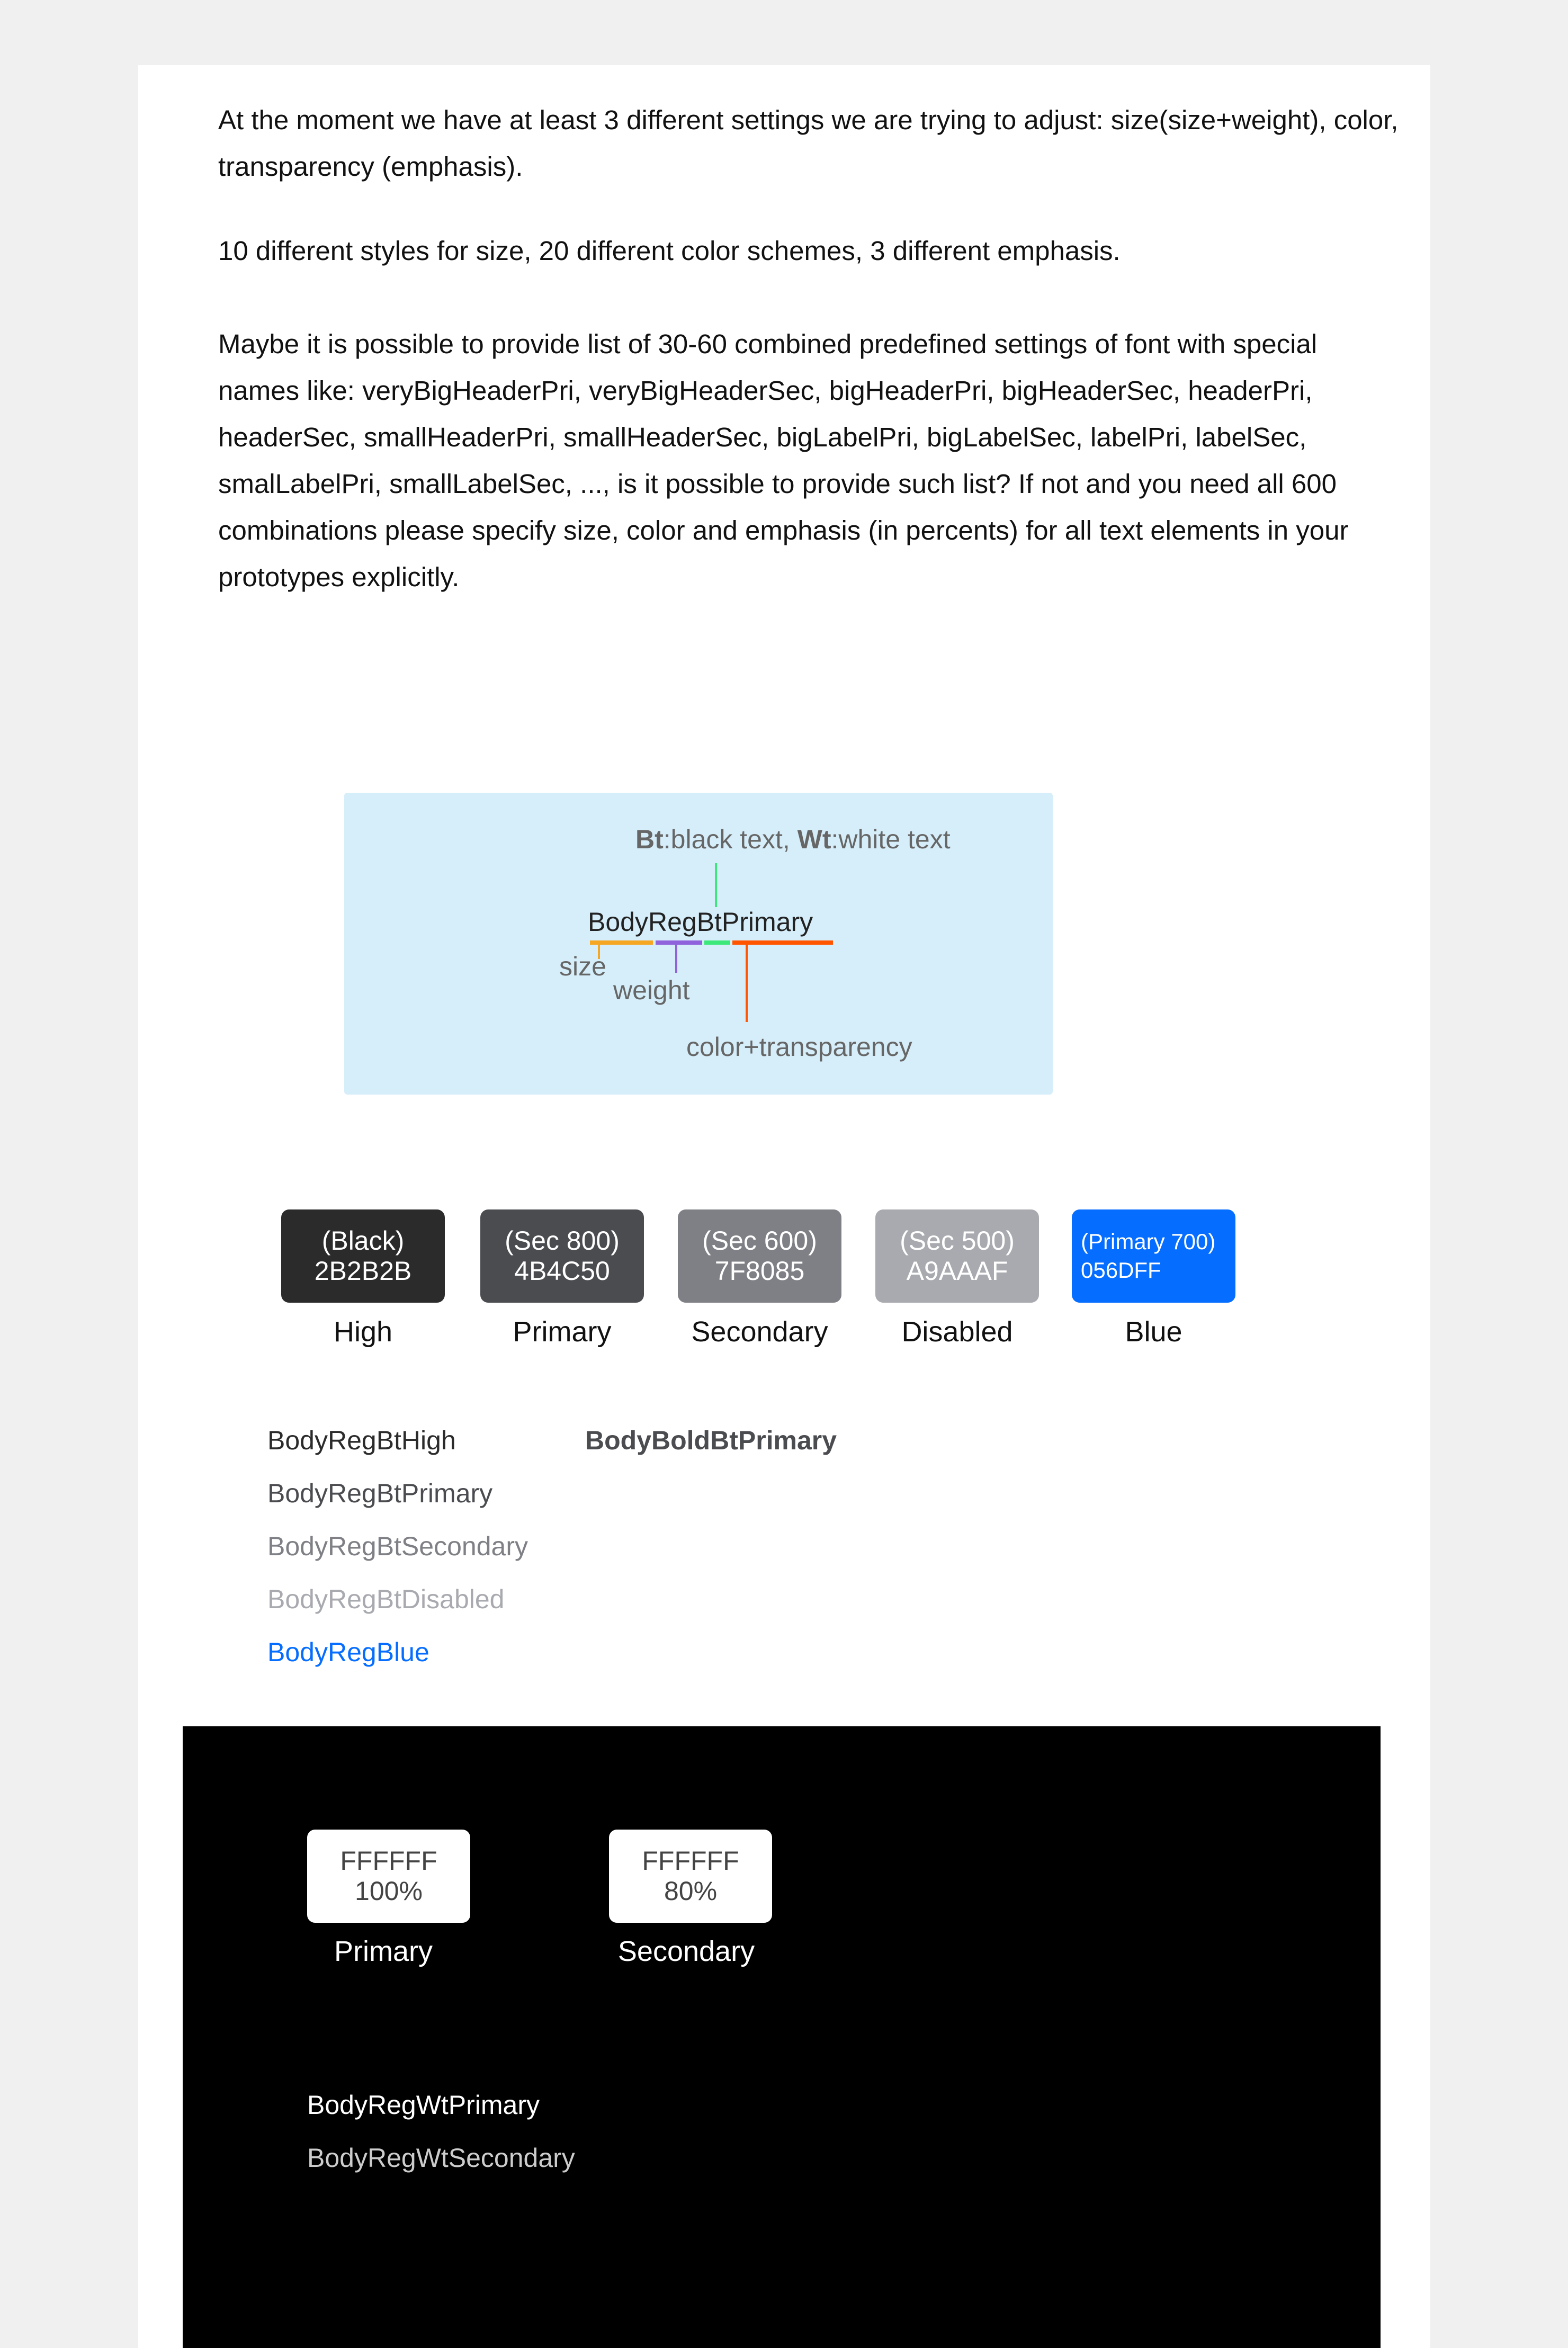 The width and height of the screenshot is (1568, 2348). I want to click on diagram-legend: Bt:black text, Wt:white text, so click(793, 839).